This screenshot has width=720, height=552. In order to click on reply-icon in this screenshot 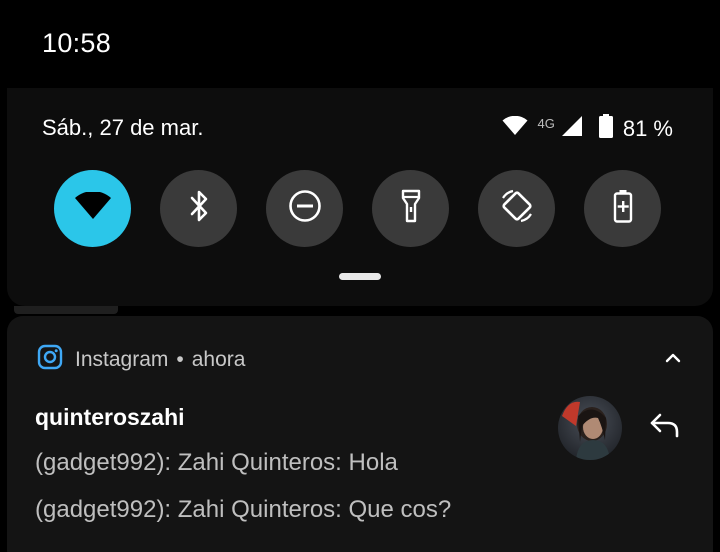, I will do `click(665, 427)`.